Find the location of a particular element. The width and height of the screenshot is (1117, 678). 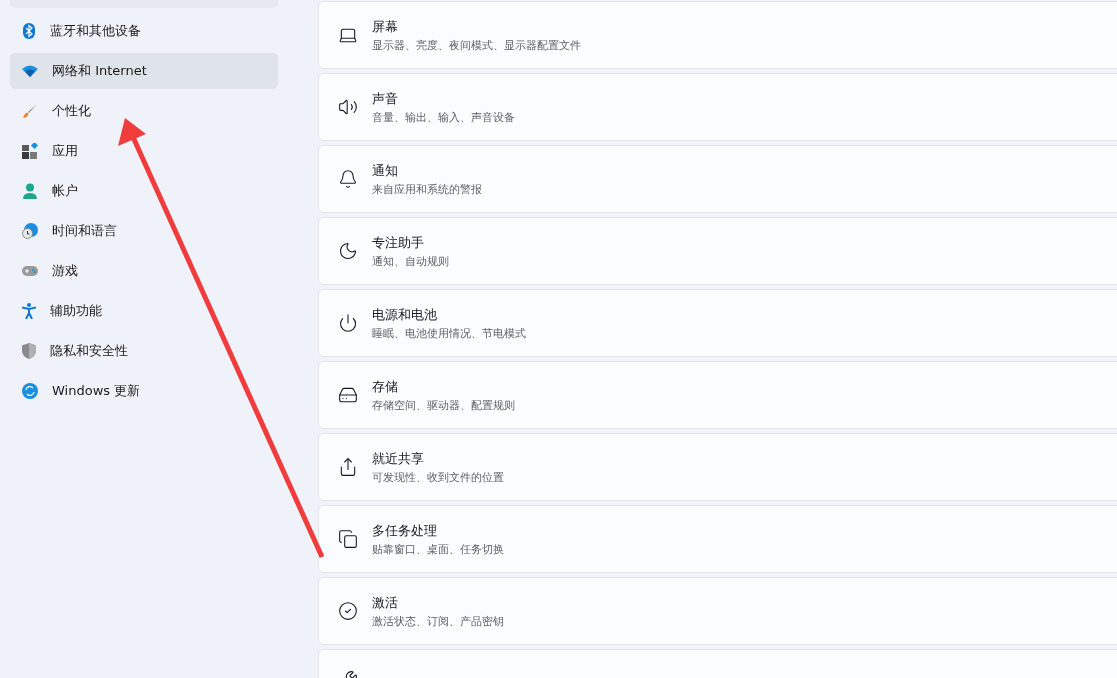

card-subtitle: 显示器、亮度、夜间模式、显示器配置文件 is located at coordinates (476, 45).